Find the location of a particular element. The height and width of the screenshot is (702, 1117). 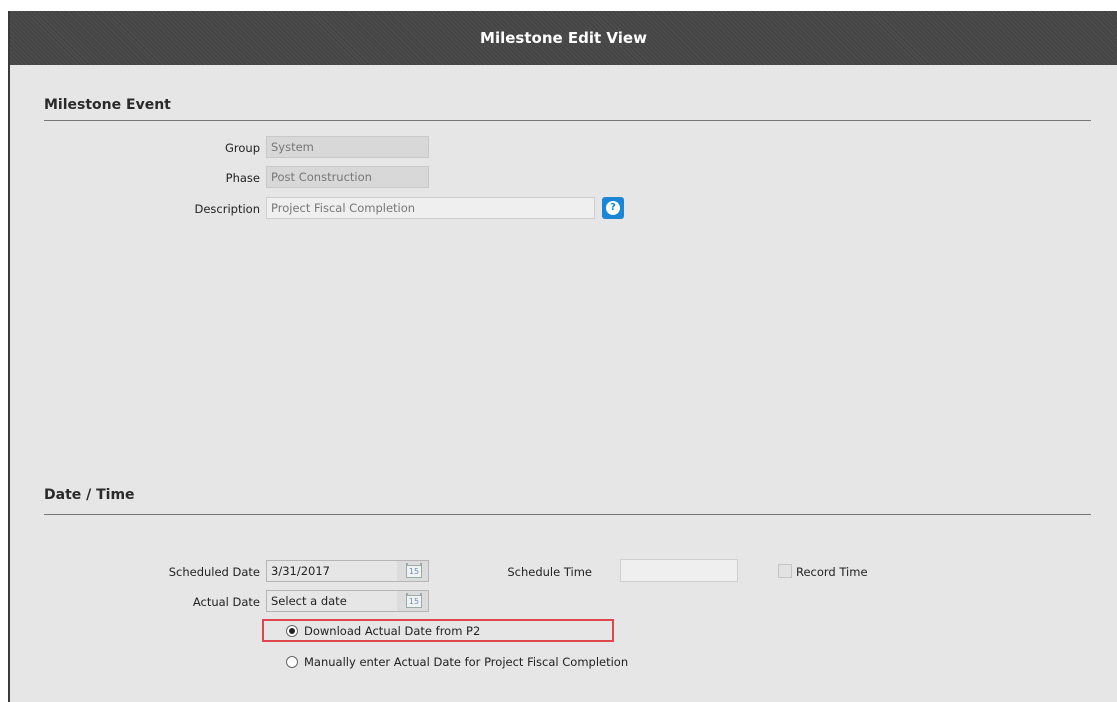

group-field: System is located at coordinates (347, 147).